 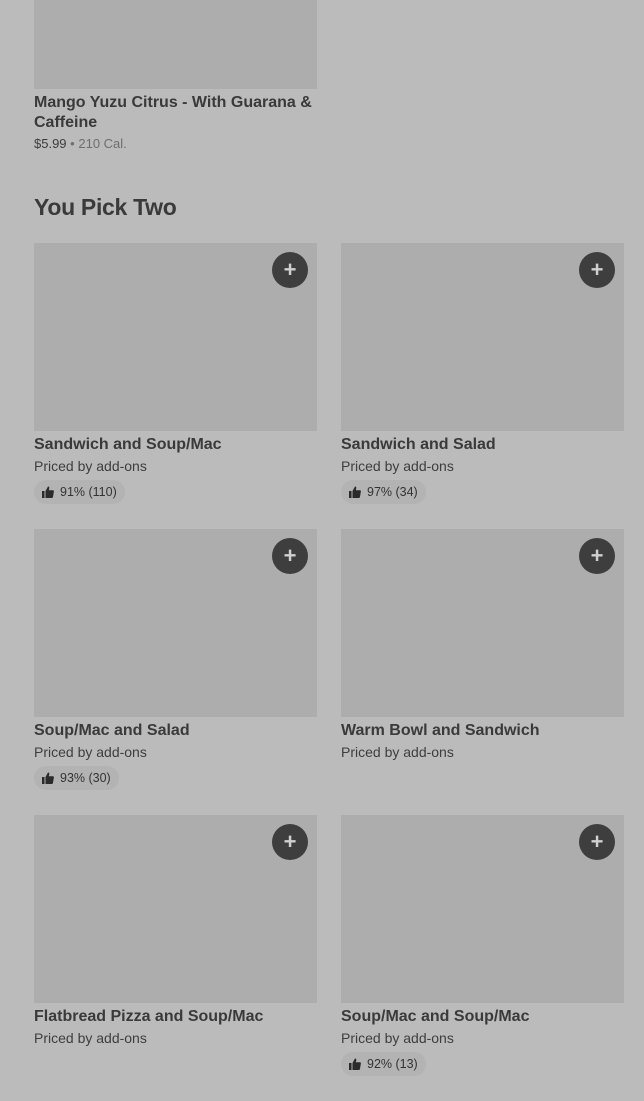 I want to click on rating-text: 97% (34), so click(x=392, y=492).